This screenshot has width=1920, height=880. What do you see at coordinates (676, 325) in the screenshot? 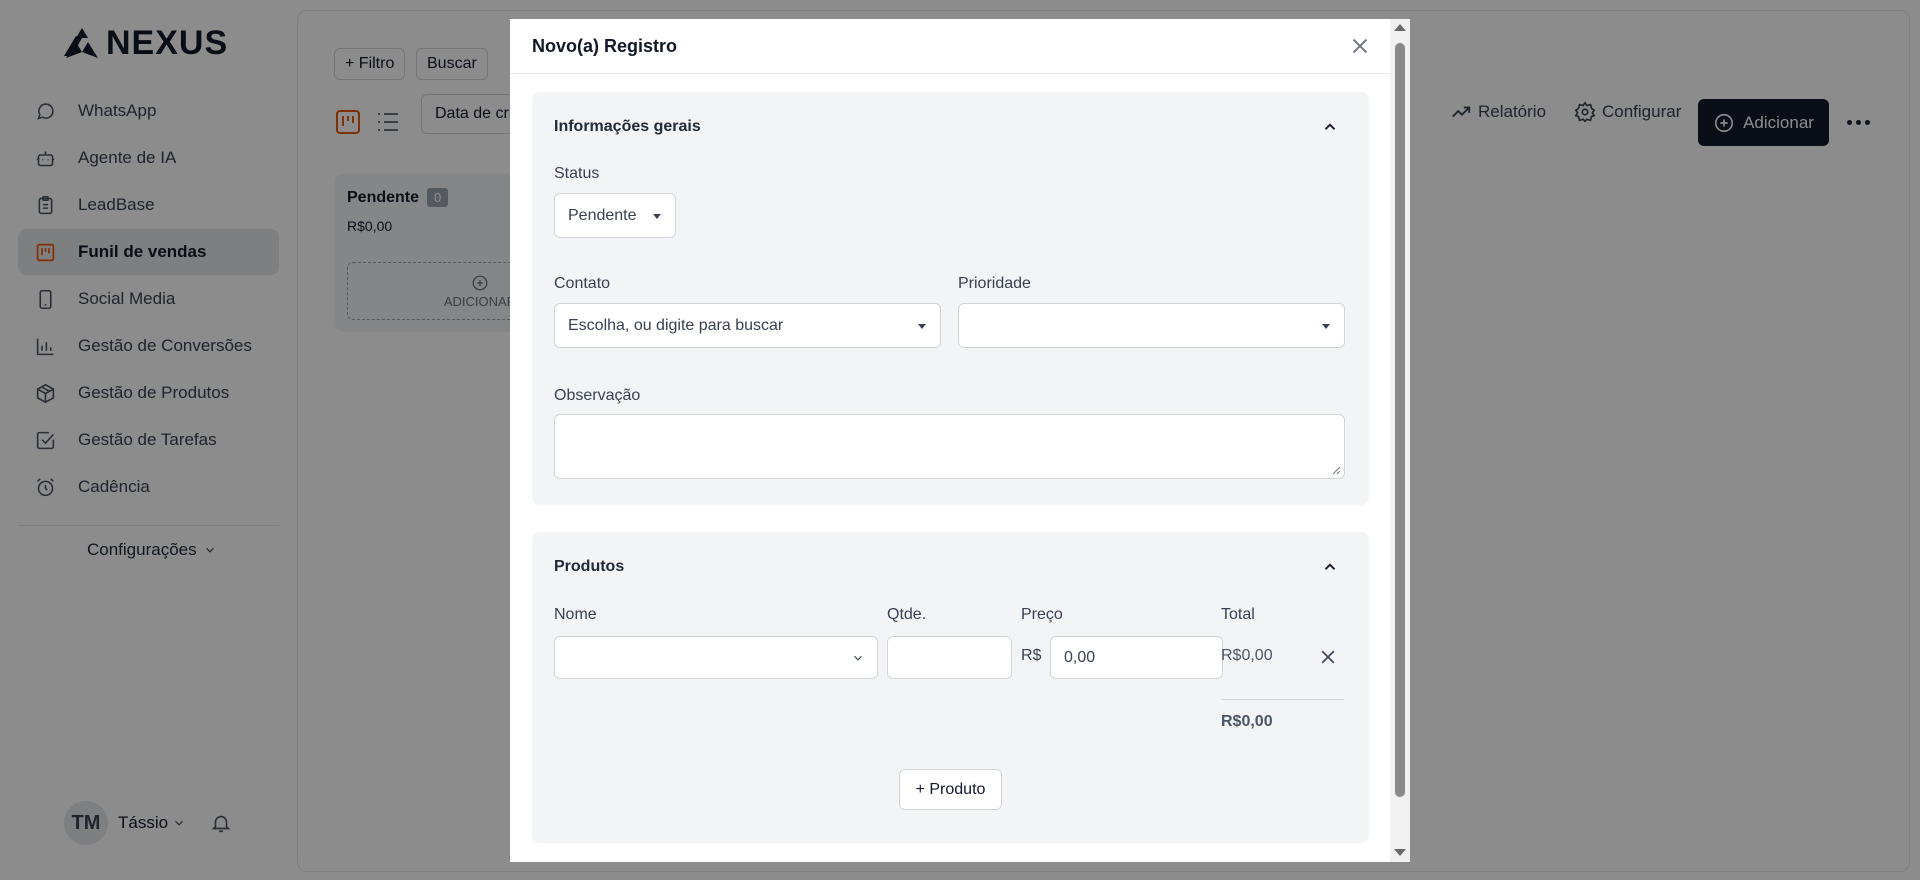
I see `contact-placeholder: Escolha, ou digite para buscar` at bounding box center [676, 325].